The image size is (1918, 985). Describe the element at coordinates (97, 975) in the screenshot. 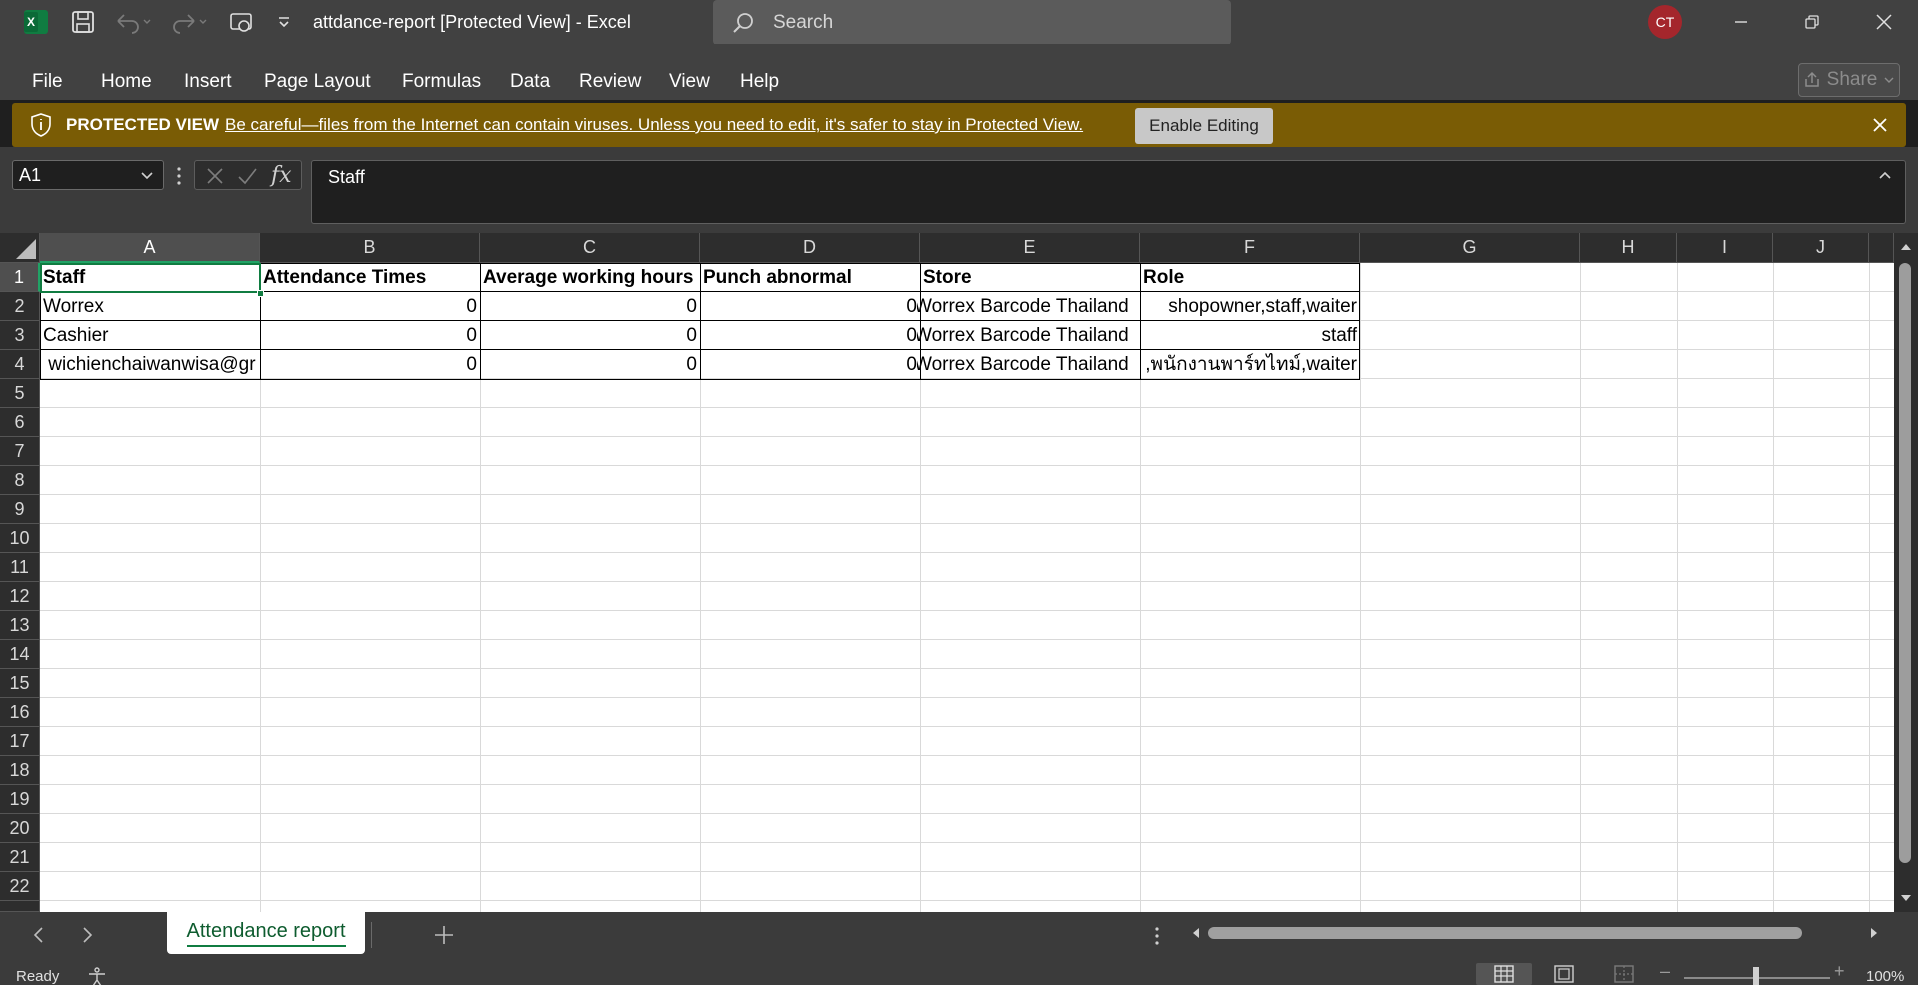

I see `accessibility-icon` at that location.